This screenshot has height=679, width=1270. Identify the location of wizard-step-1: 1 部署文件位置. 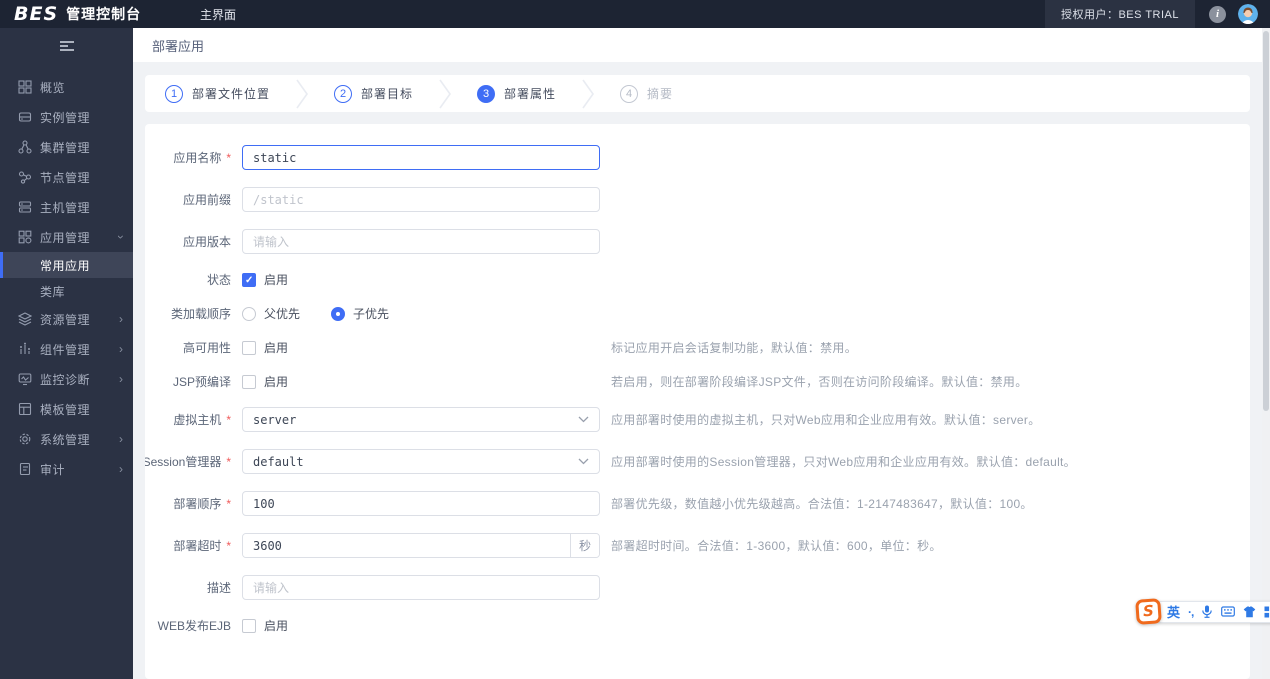
(217, 93).